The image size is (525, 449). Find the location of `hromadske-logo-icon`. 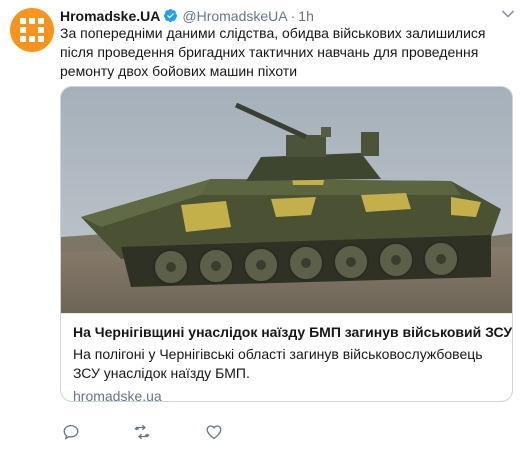

hromadske-logo-icon is located at coordinates (32, 30).